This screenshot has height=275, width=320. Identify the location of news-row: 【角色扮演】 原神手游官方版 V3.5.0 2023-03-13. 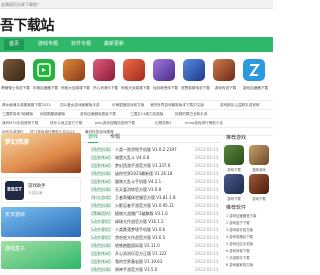
(152, 270).